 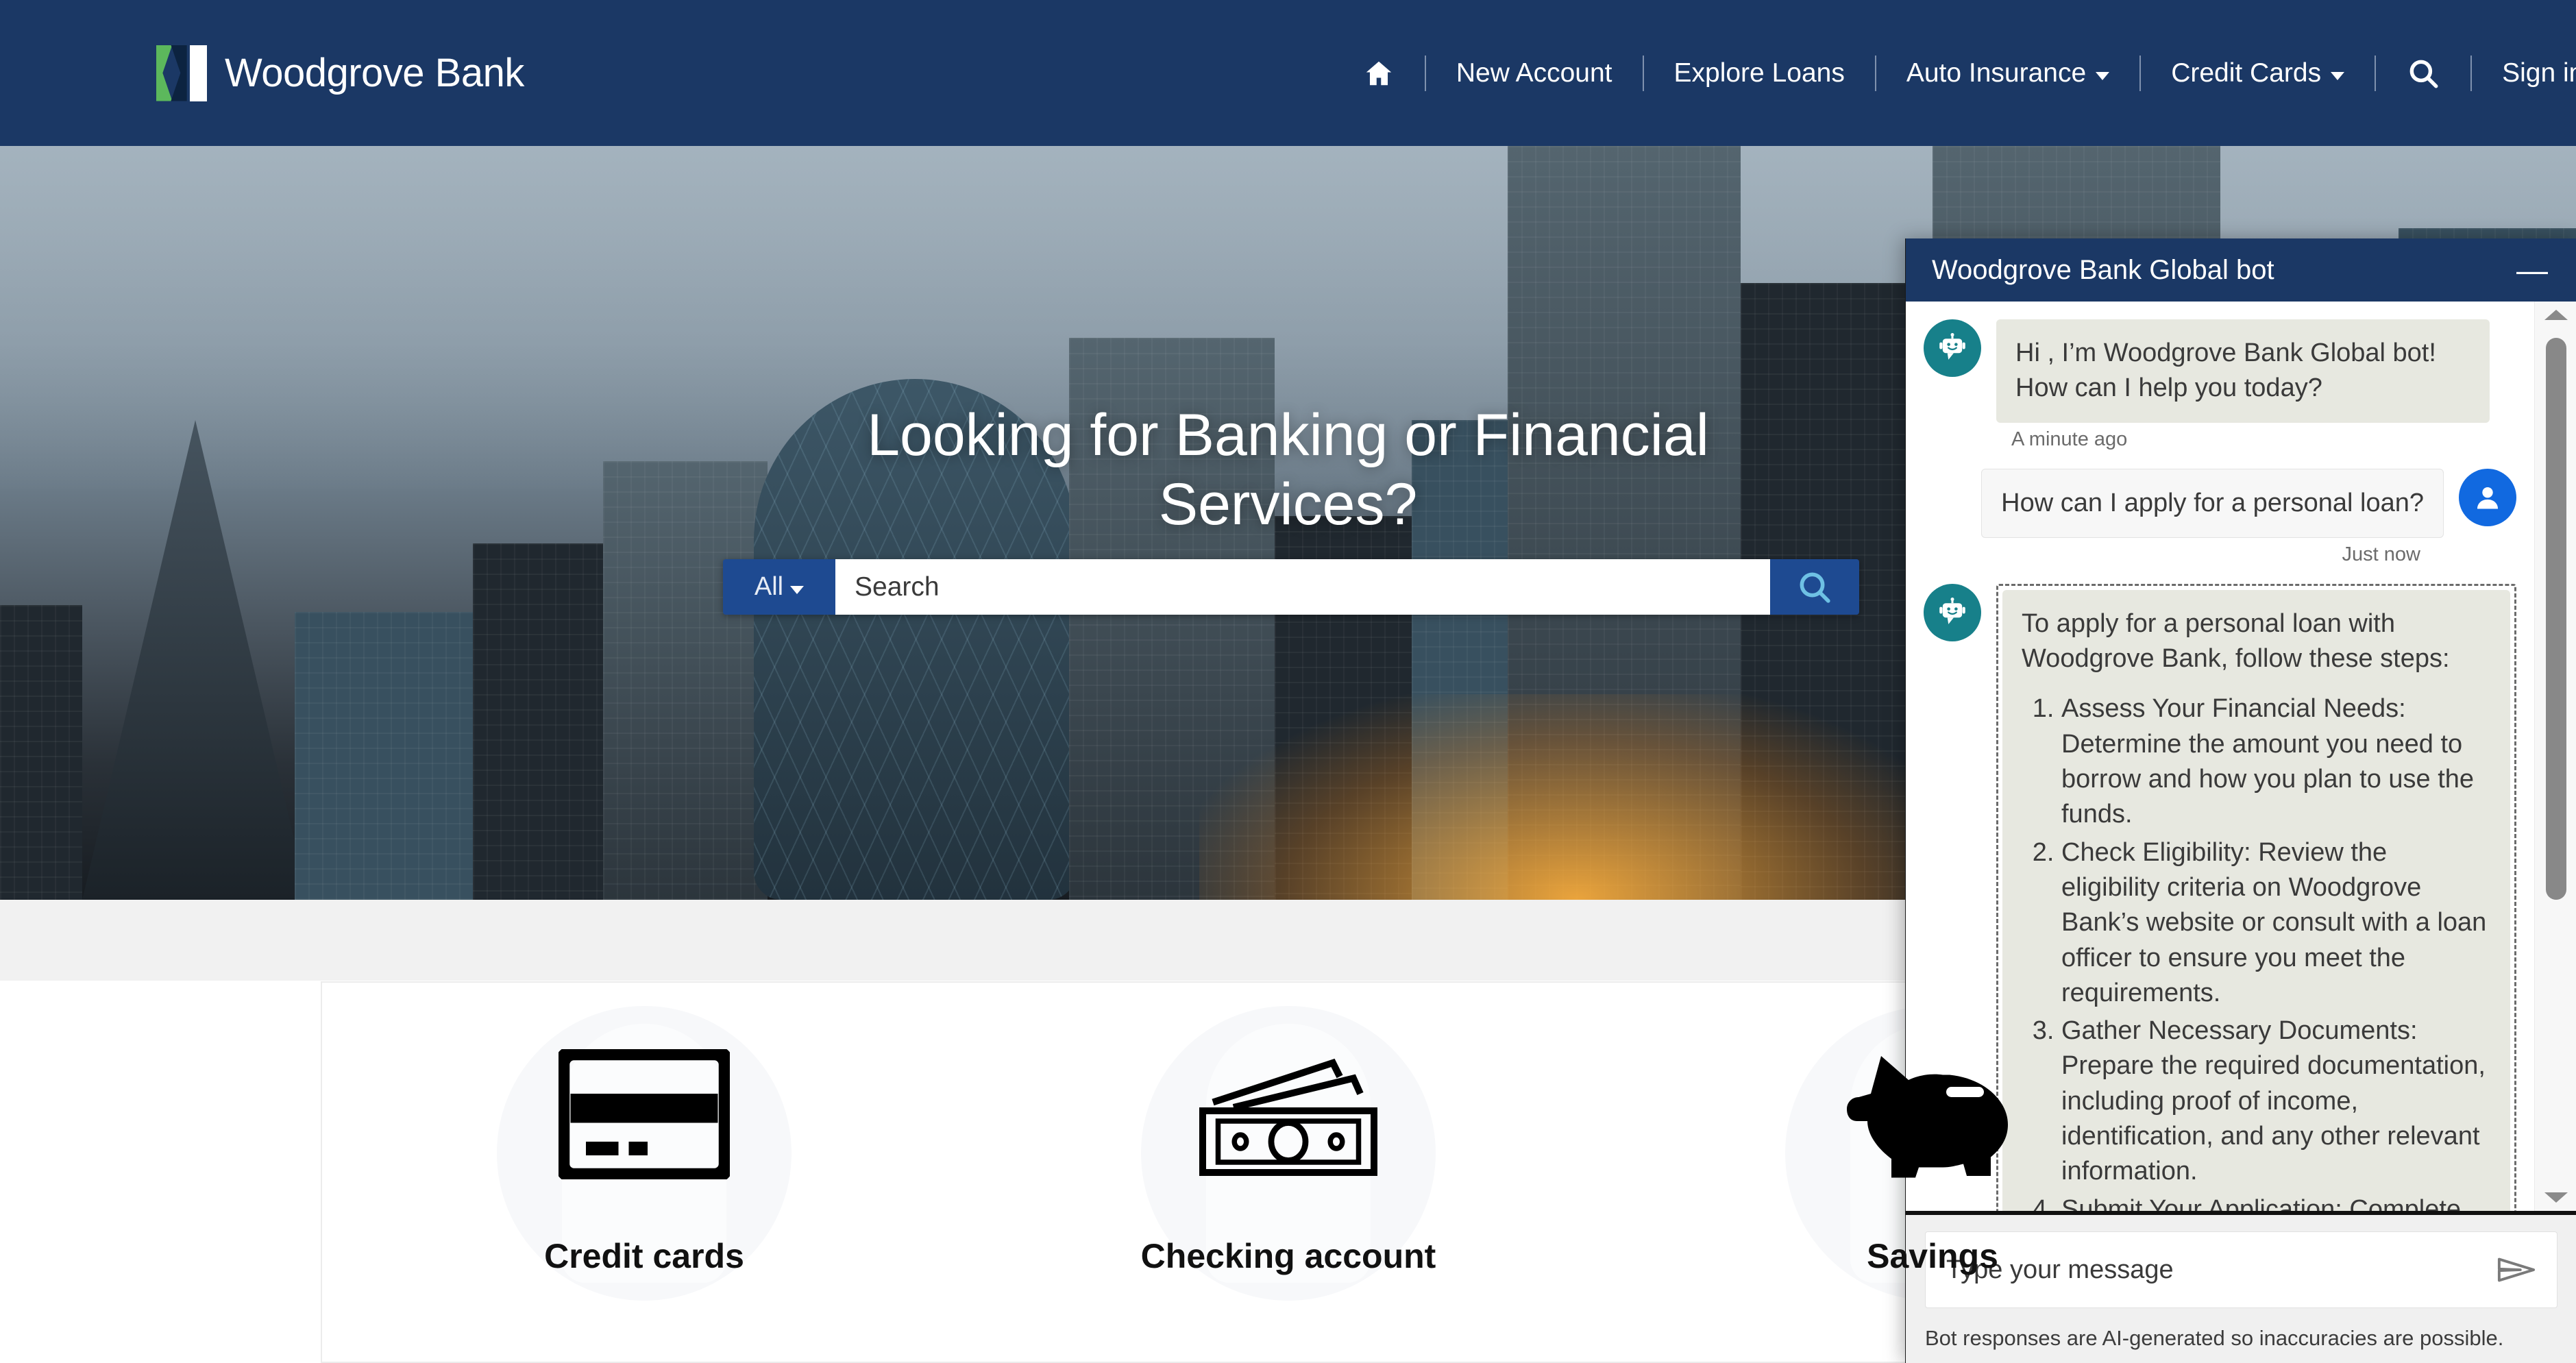 I want to click on brand-logo: Woodgrove Bank, so click(x=340, y=73).